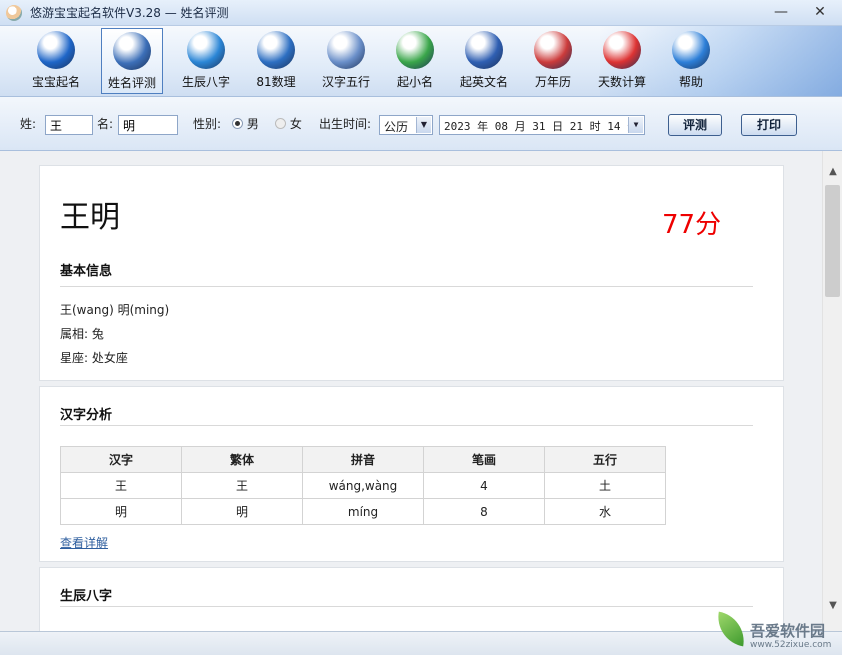 The width and height of the screenshot is (842, 655). Describe the element at coordinates (86, 415) in the screenshot. I see `hanzi-analysis-title: 汉字分析` at that location.